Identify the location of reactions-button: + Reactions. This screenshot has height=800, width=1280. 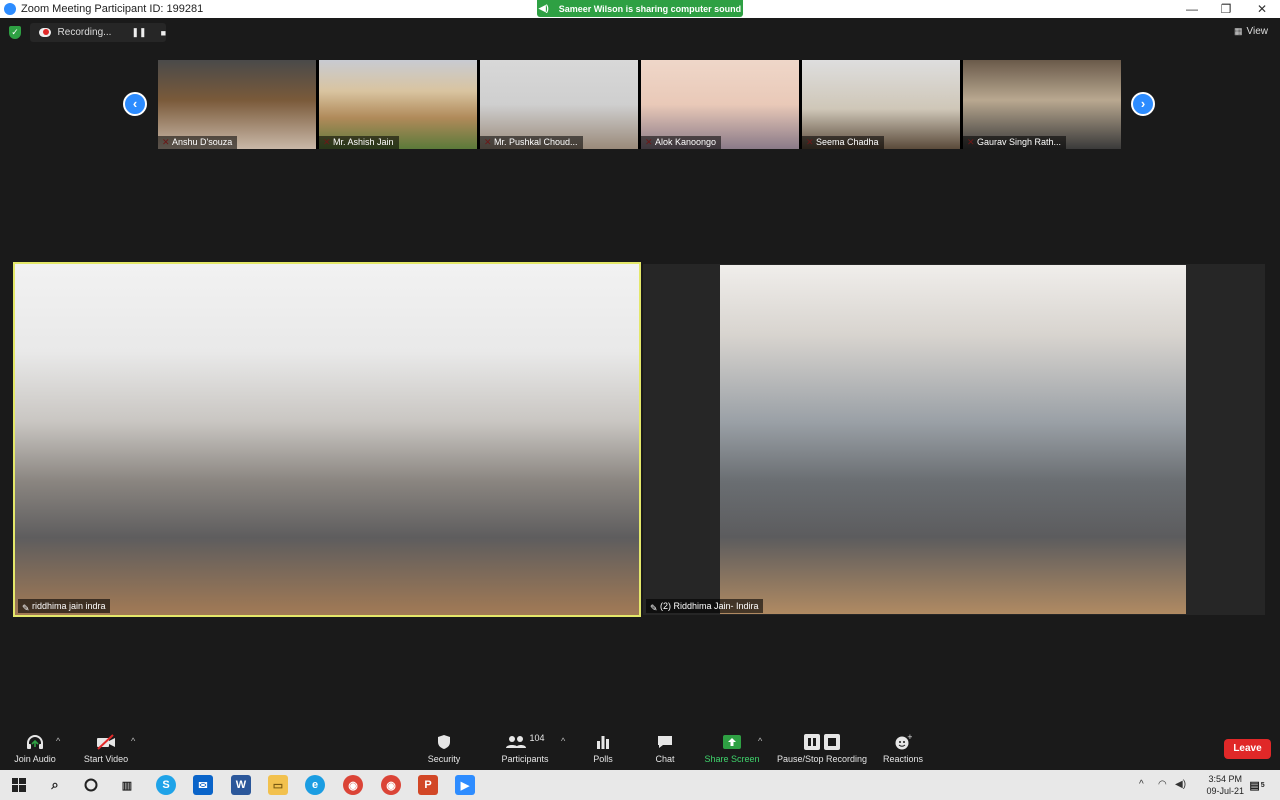
(903, 748).